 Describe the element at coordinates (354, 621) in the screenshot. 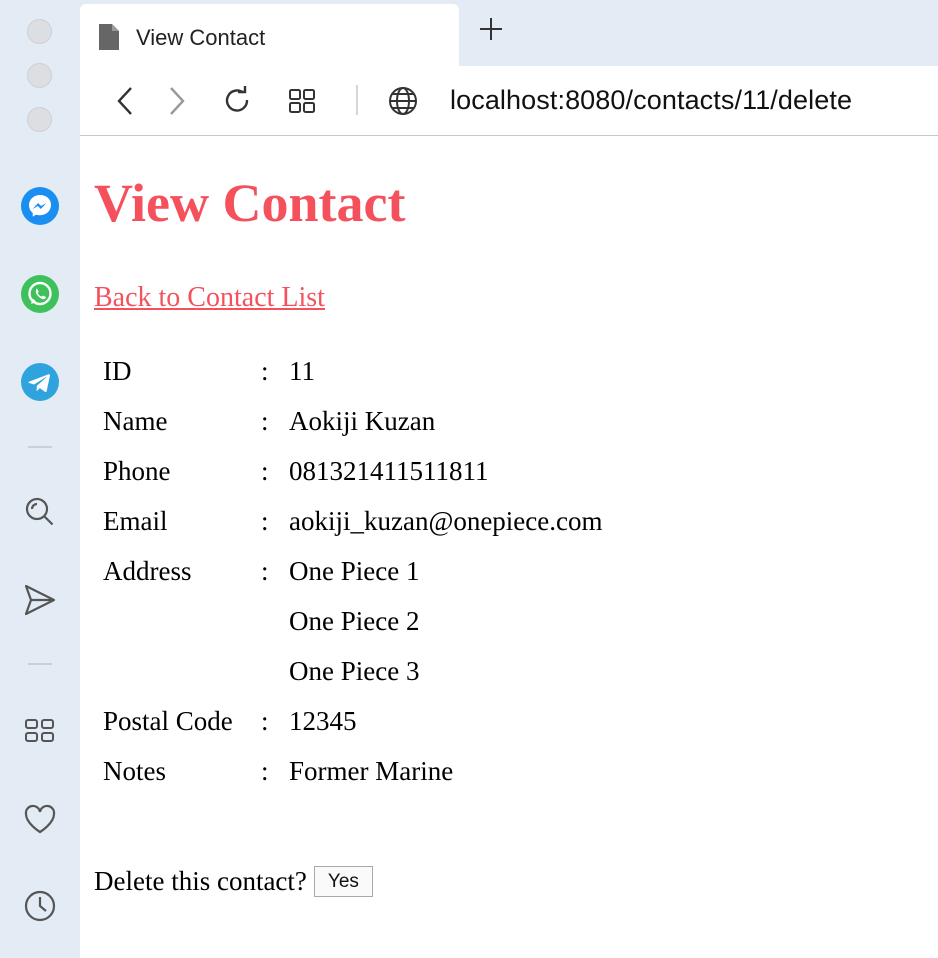

I see `field-value: One Piece 2` at that location.